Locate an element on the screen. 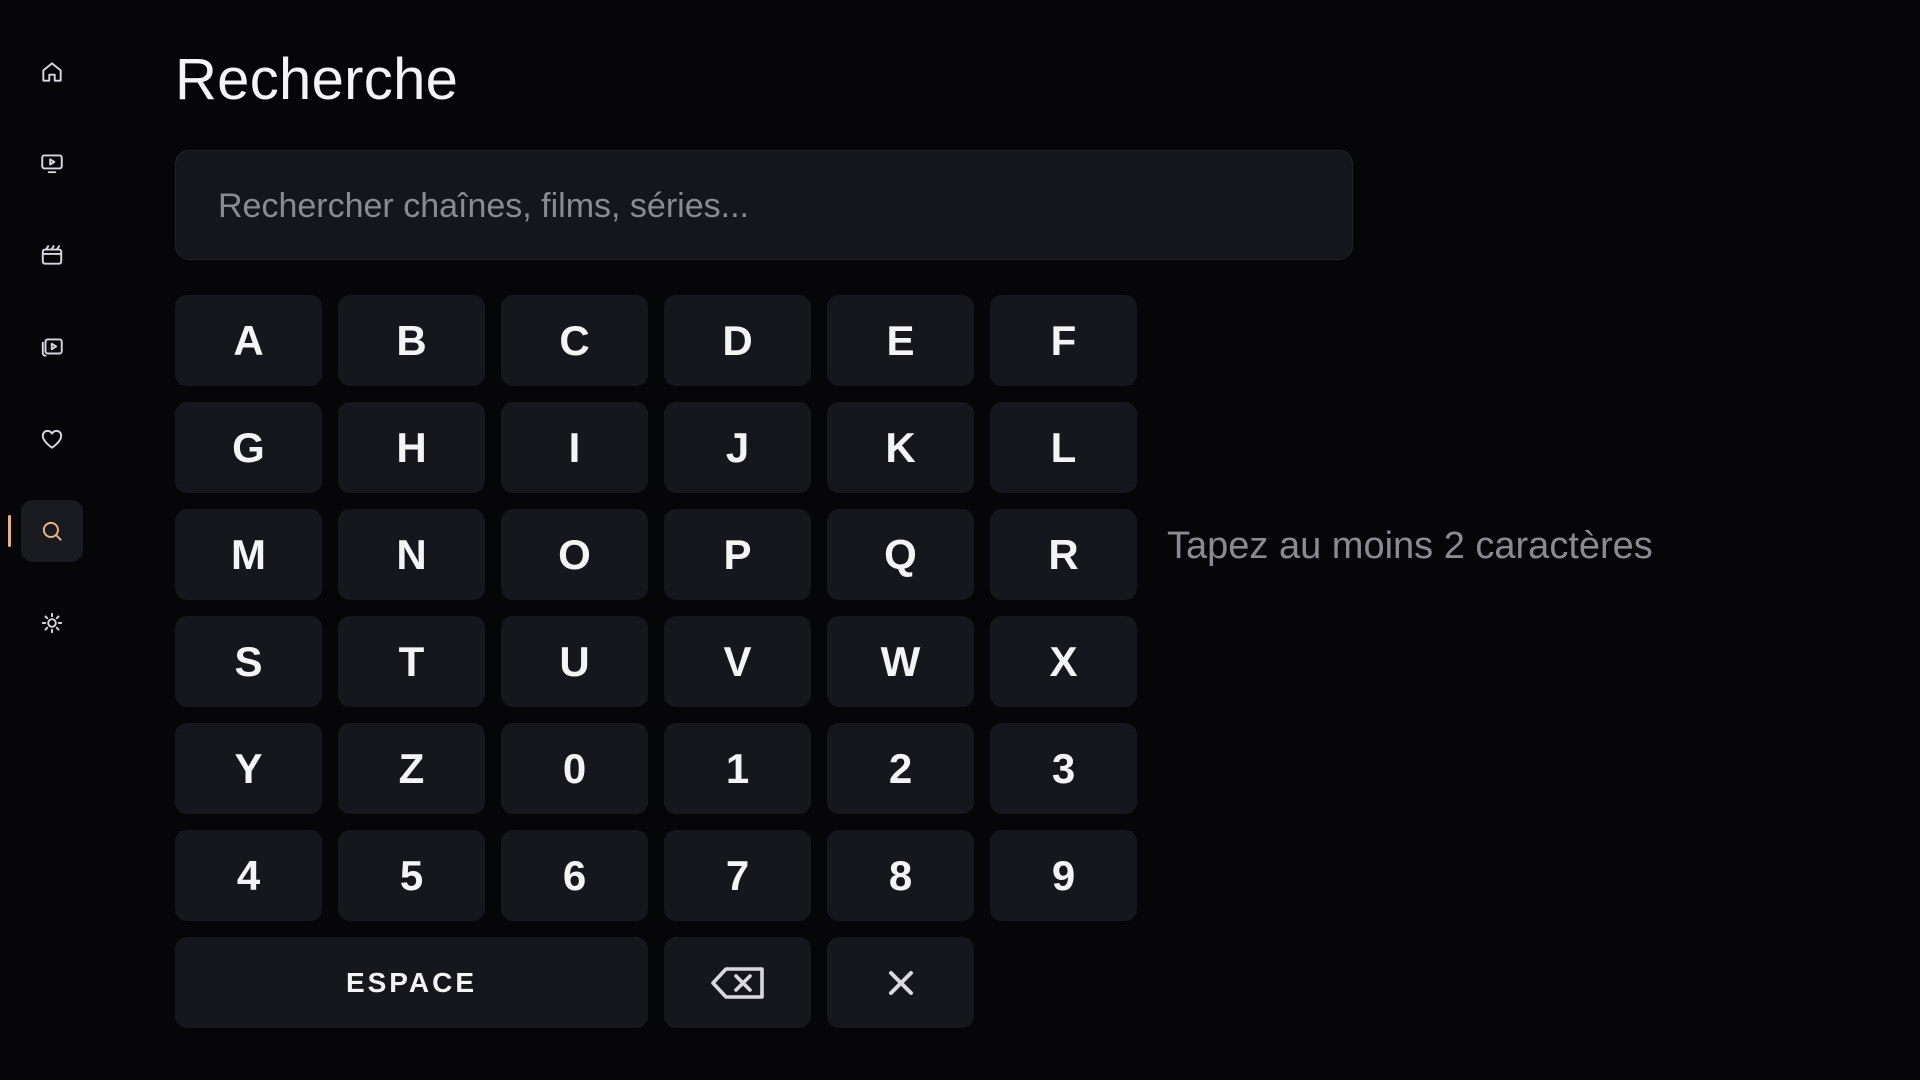 This screenshot has height=1080, width=1920. clear-icon is located at coordinates (900, 982).